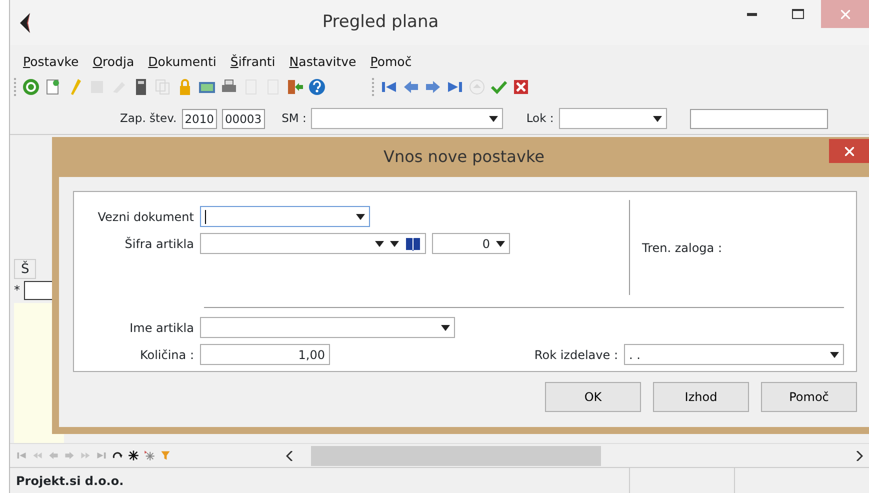  Describe the element at coordinates (295, 87) in the screenshot. I see `exit-door-icon` at that location.